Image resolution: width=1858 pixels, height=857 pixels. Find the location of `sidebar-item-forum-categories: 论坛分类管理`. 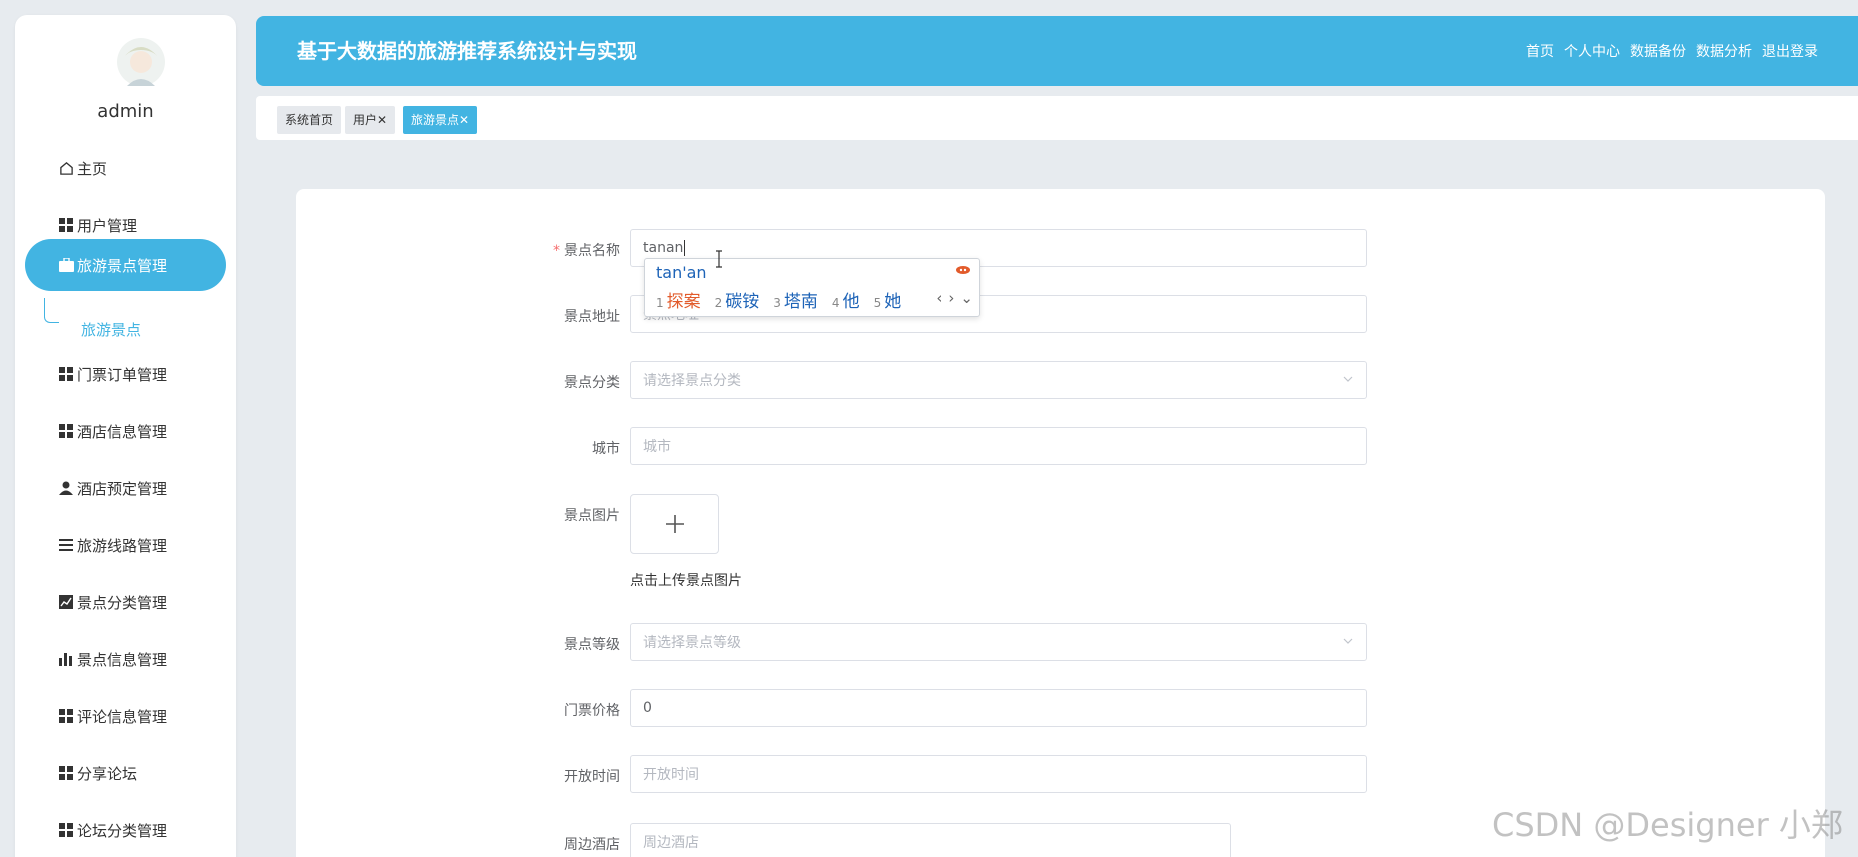

sidebar-item-forum-categories: 论坛分类管理 is located at coordinates (125, 830).